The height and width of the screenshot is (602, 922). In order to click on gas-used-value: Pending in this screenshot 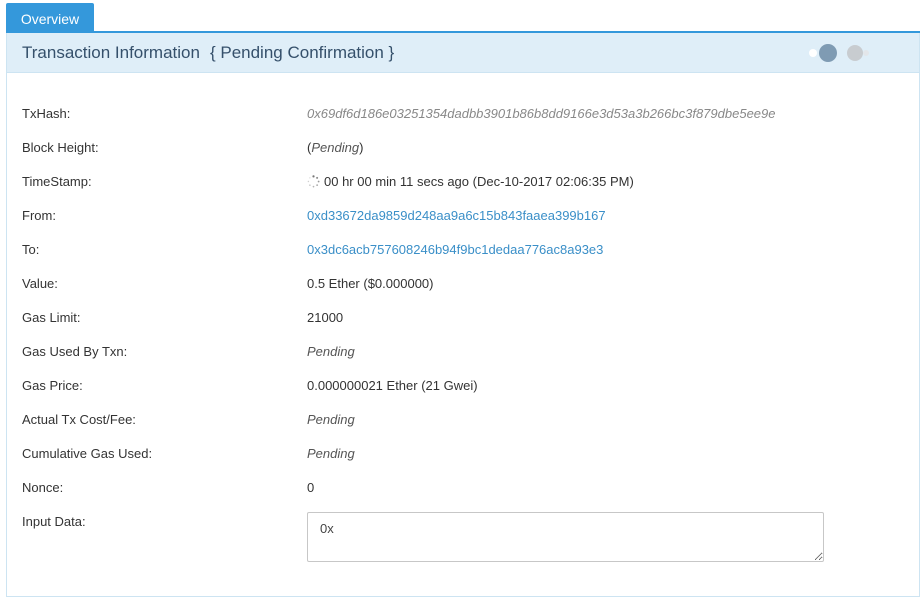, I will do `click(331, 351)`.